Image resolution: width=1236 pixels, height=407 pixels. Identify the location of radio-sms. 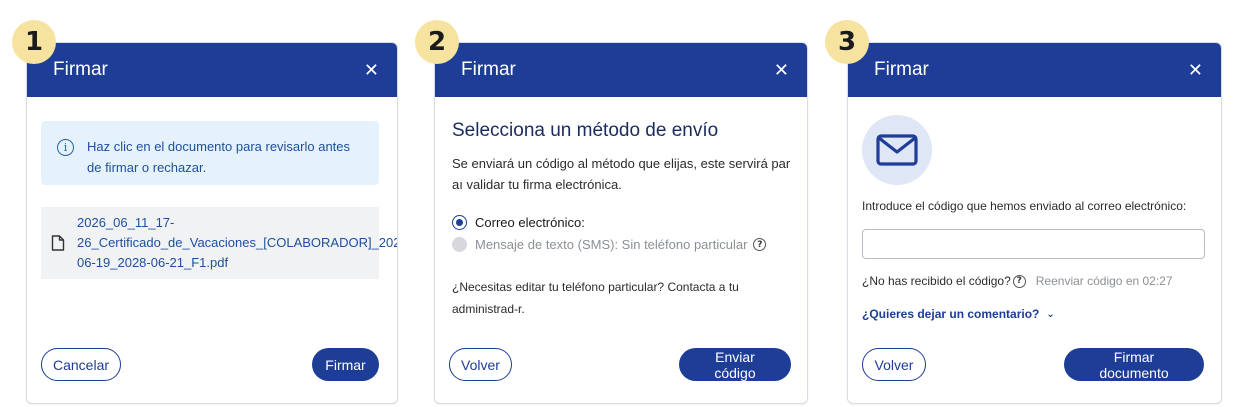
(459, 244).